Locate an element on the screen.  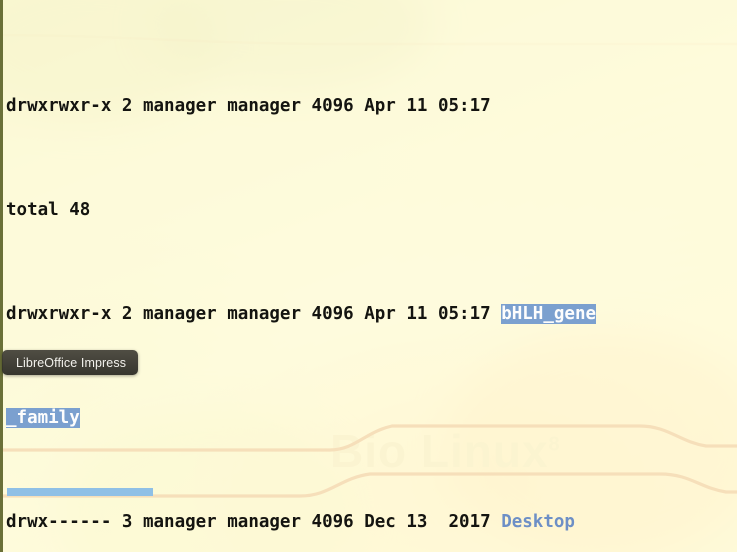
tooltip-label: LibreOffice Impress is located at coordinates (71, 362).